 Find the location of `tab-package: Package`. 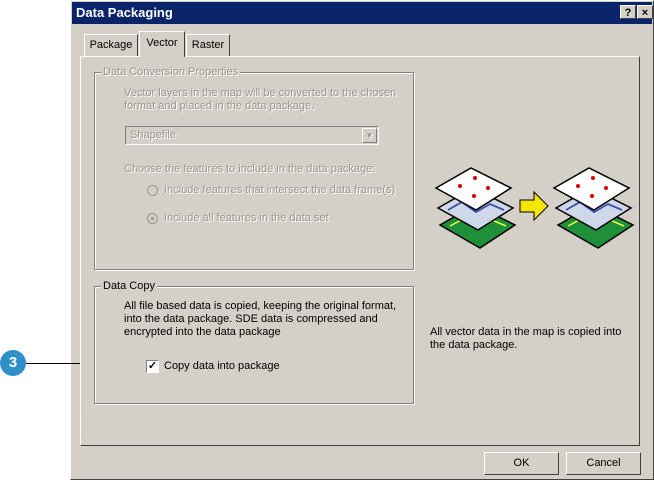

tab-package: Package is located at coordinates (111, 45).